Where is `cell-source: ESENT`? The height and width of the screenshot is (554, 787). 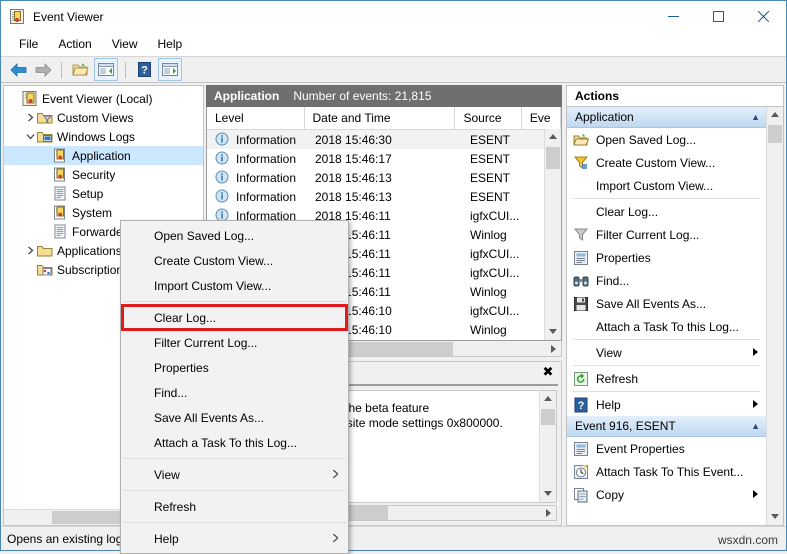 cell-source: ESENT is located at coordinates (490, 158).